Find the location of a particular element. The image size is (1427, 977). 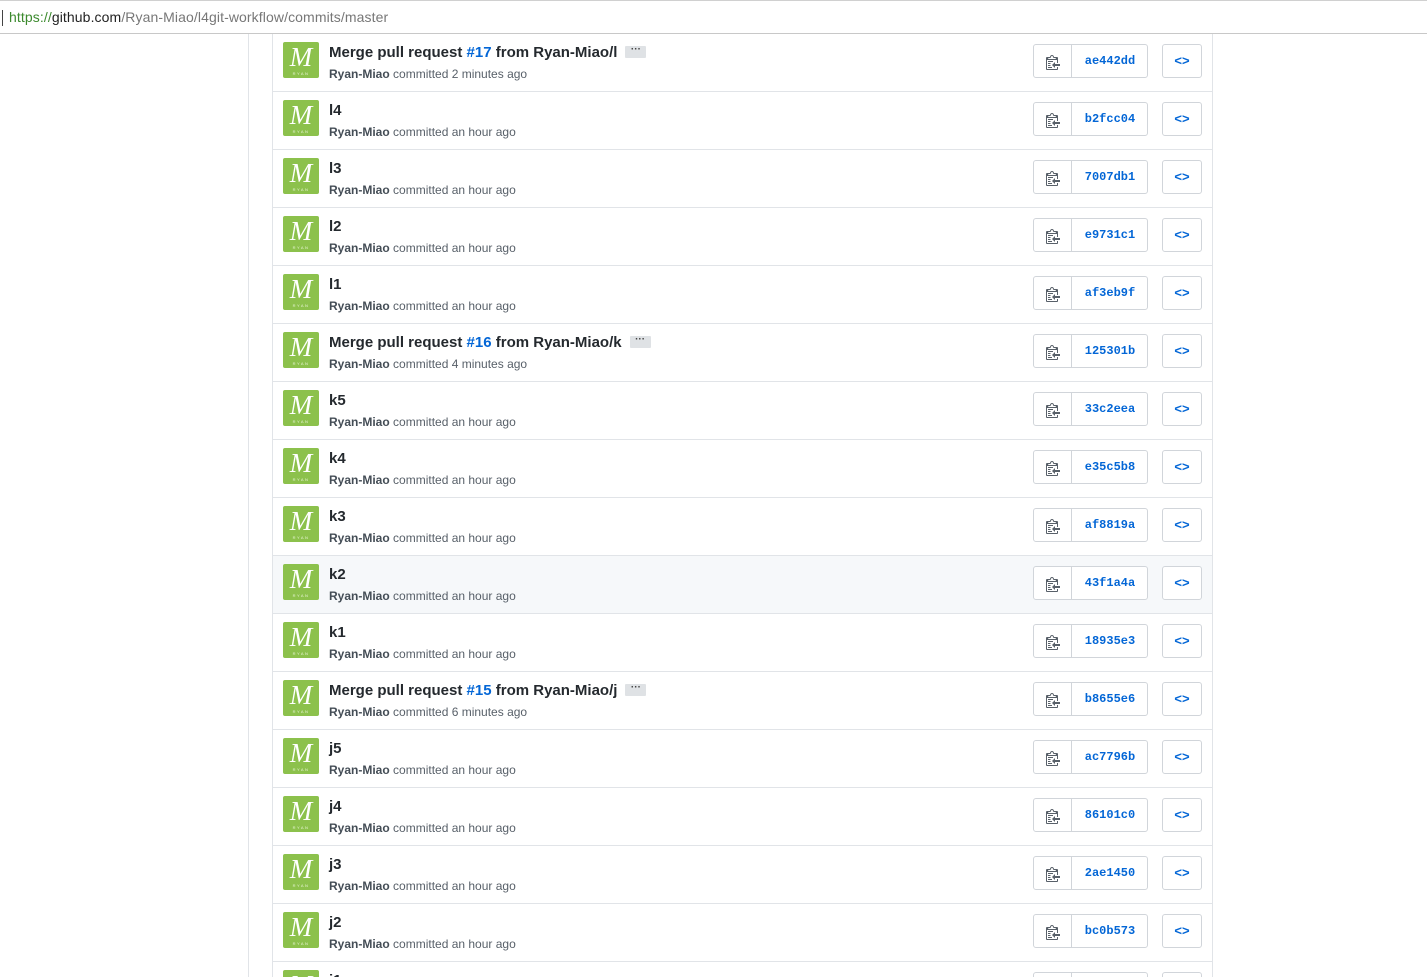

pull-request-link: #17 is located at coordinates (479, 52).